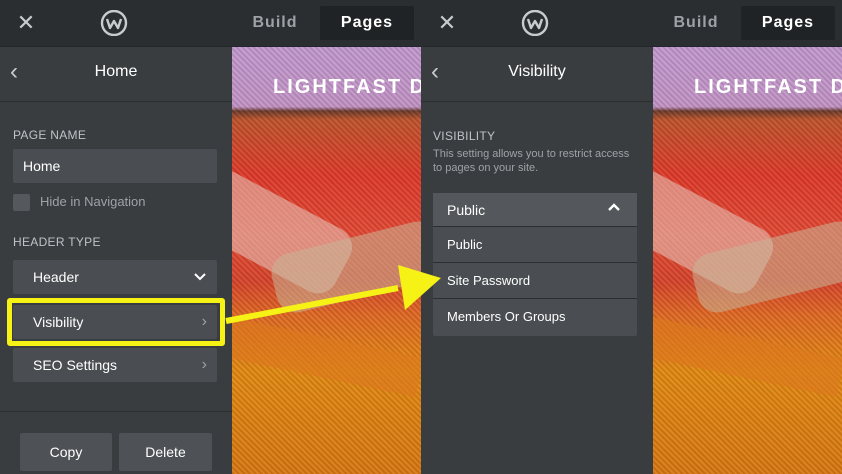 The image size is (842, 474). What do you see at coordinates (535, 210) in the screenshot?
I see `visibility-select: Public` at bounding box center [535, 210].